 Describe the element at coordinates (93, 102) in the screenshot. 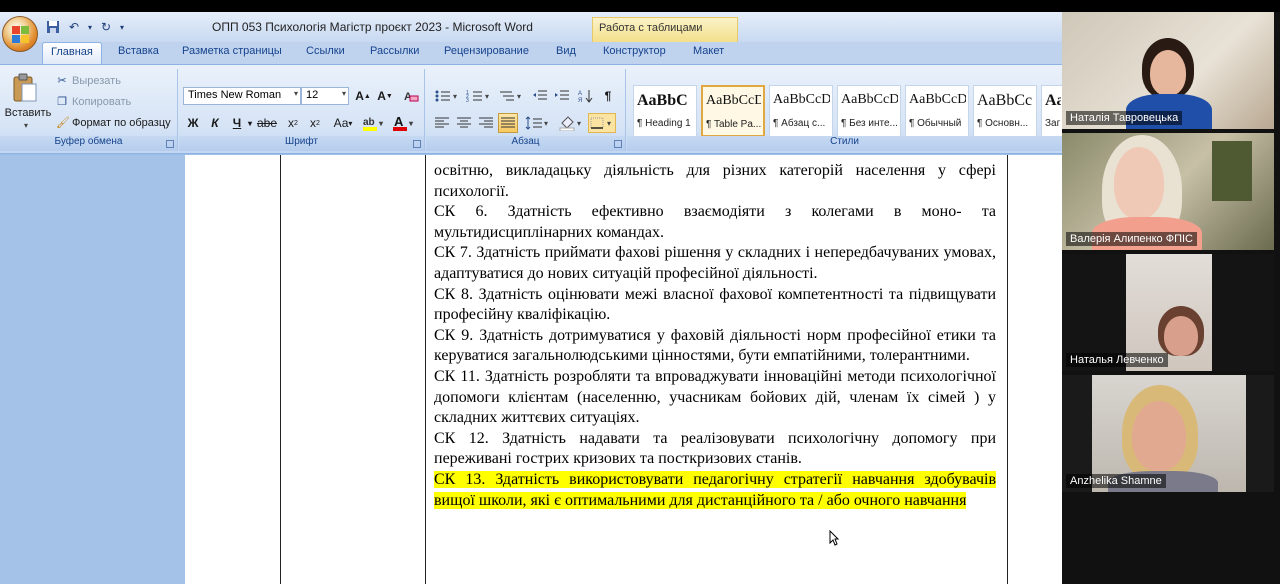

I see `copy-button: ❐ Копировать` at that location.